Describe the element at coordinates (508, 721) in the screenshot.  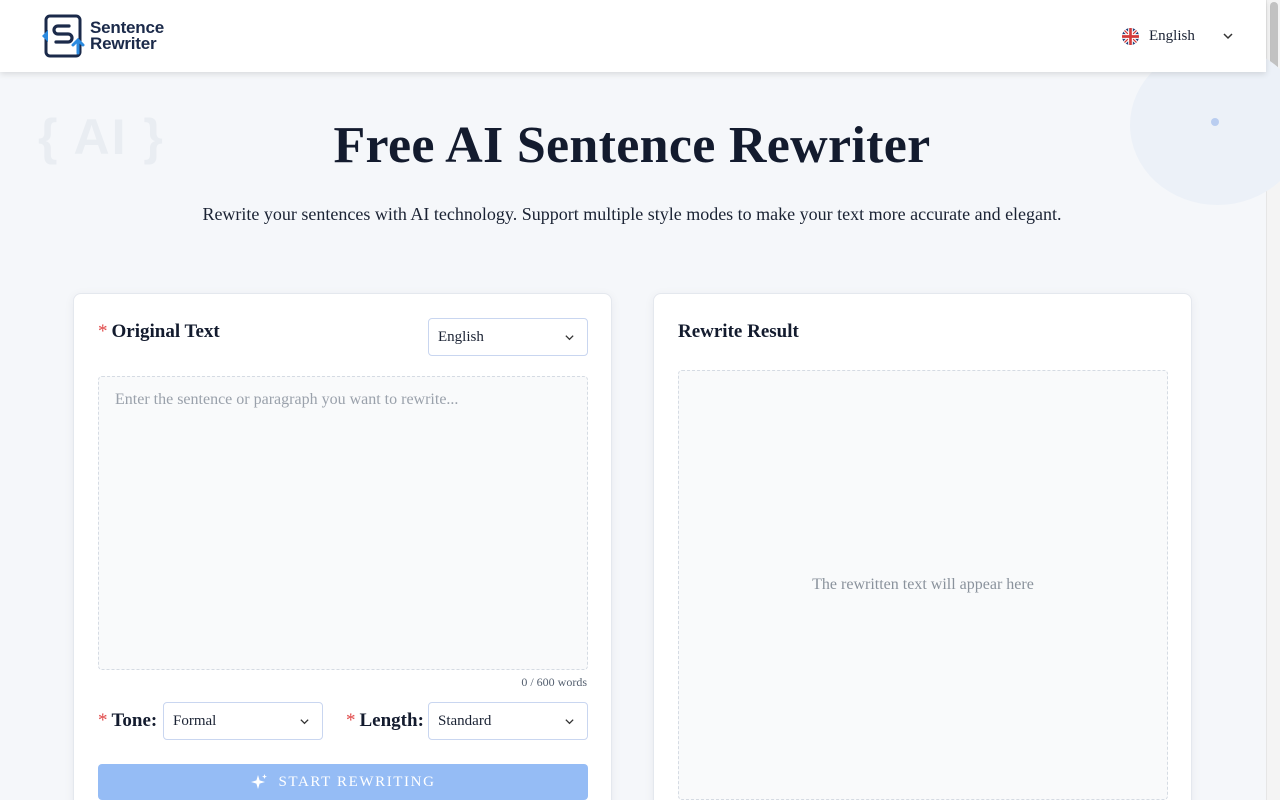
I see `length-select: Standard` at that location.